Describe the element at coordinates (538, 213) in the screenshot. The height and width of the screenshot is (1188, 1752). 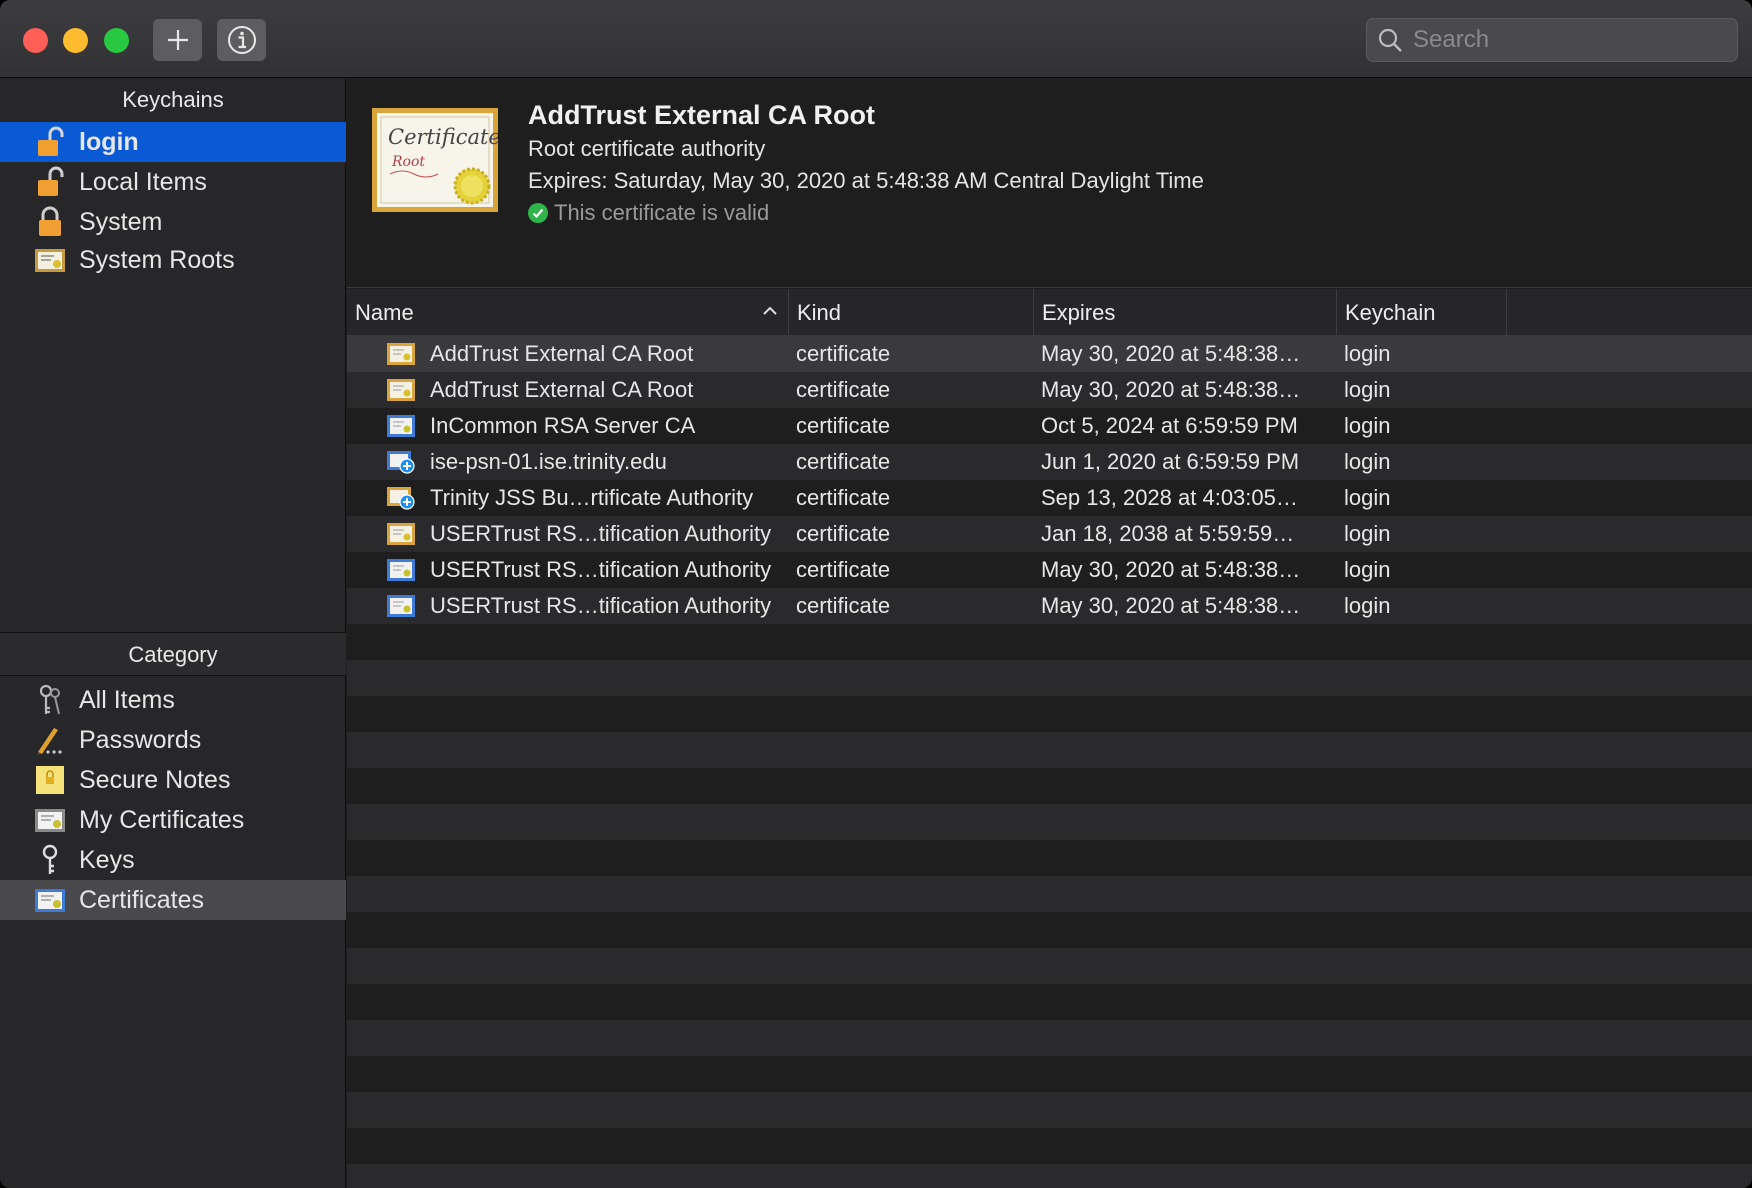
I see `checkmark-icon` at that location.